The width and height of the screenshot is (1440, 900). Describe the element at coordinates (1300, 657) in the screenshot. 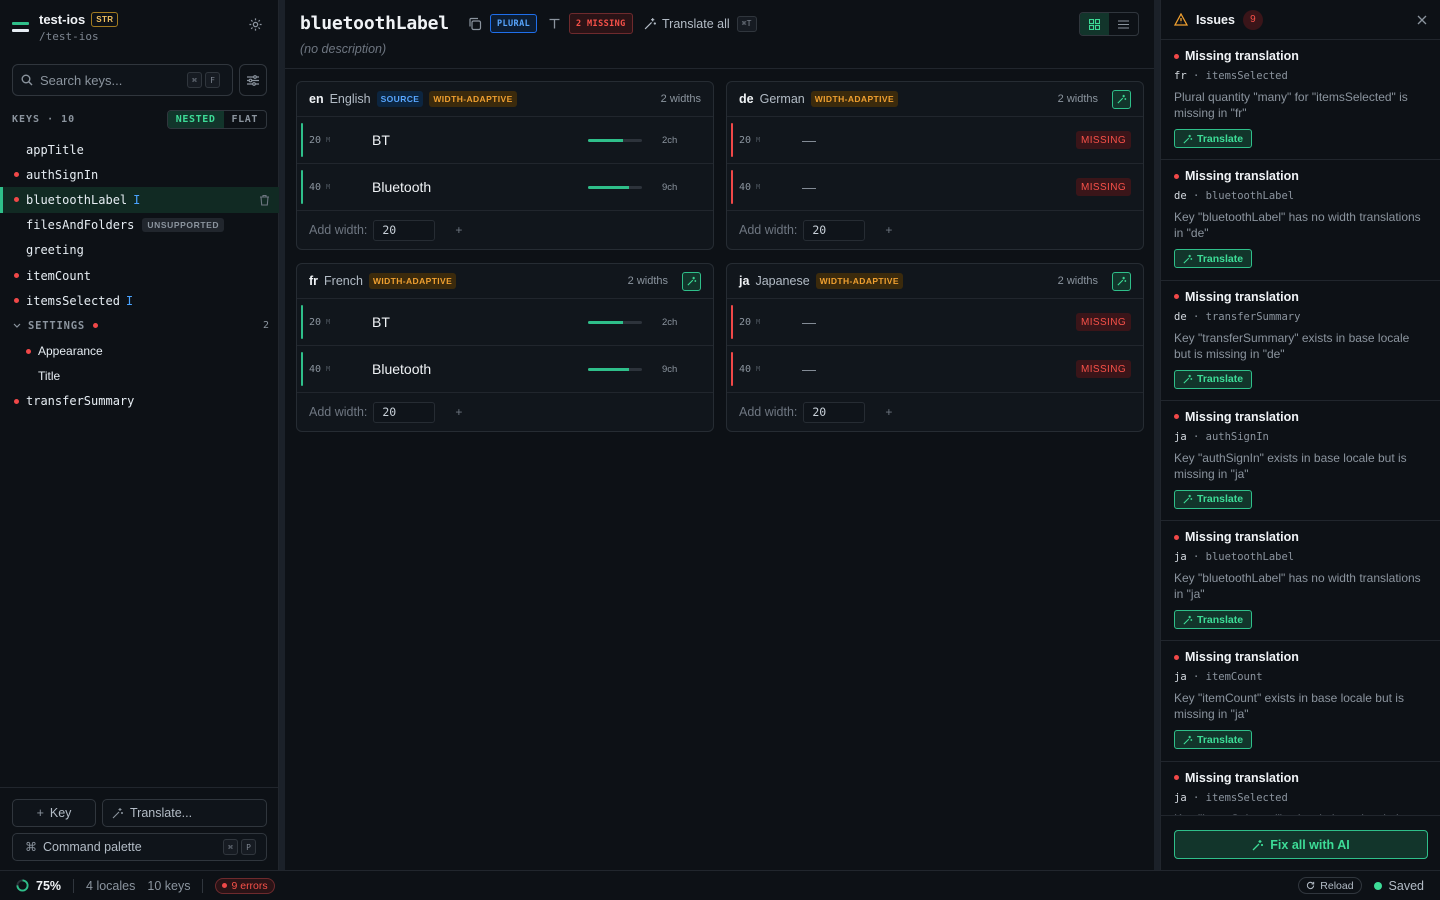

I see `issue-title: Missing translation` at that location.